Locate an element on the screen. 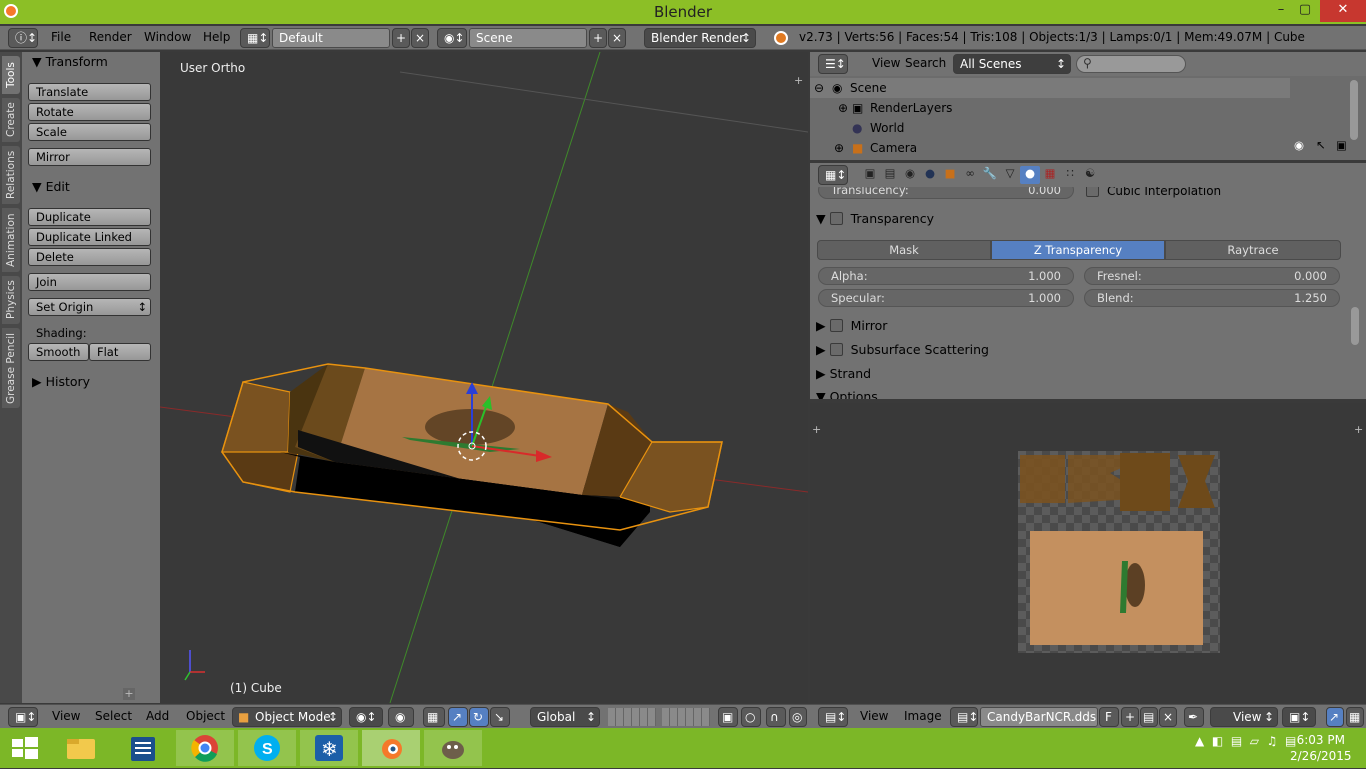 This screenshot has height=769, width=1366. screen-layout-icon: ▦↕ is located at coordinates (255, 38).